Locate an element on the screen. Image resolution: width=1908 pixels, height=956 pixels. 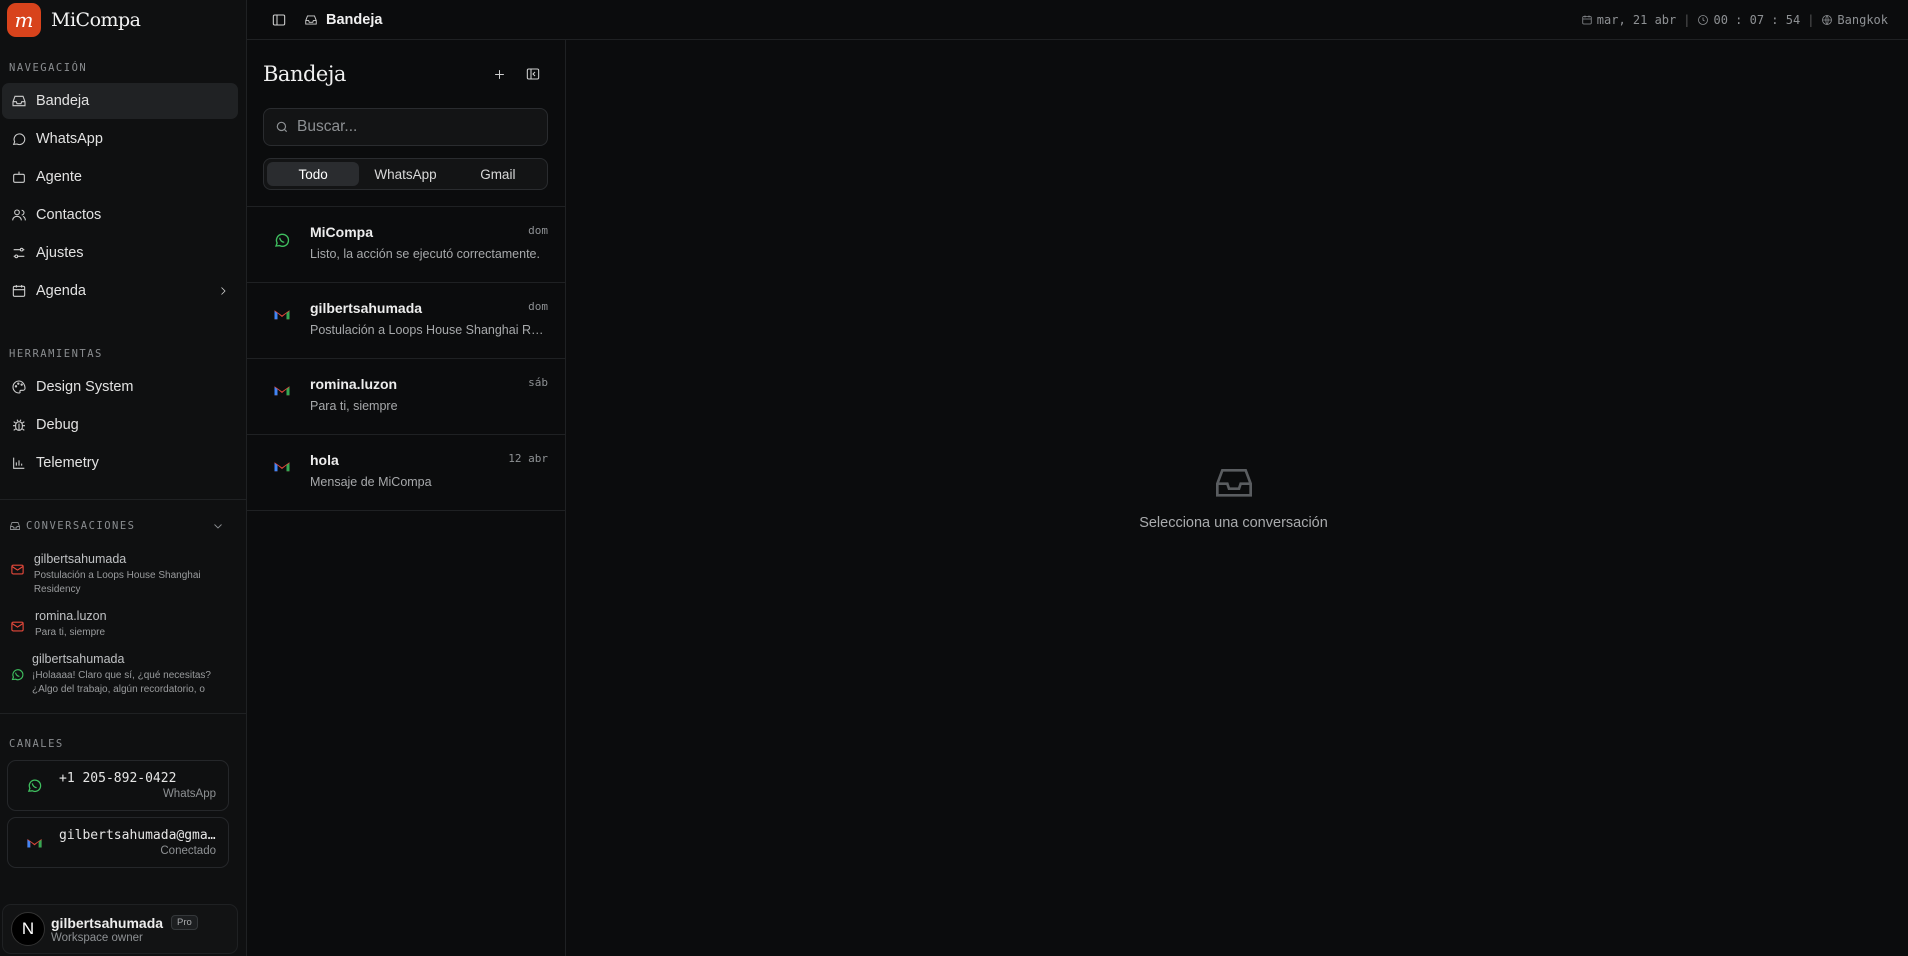
list-item: hola Mensaje de MiCompa 12 abr is located at coordinates (406, 473).